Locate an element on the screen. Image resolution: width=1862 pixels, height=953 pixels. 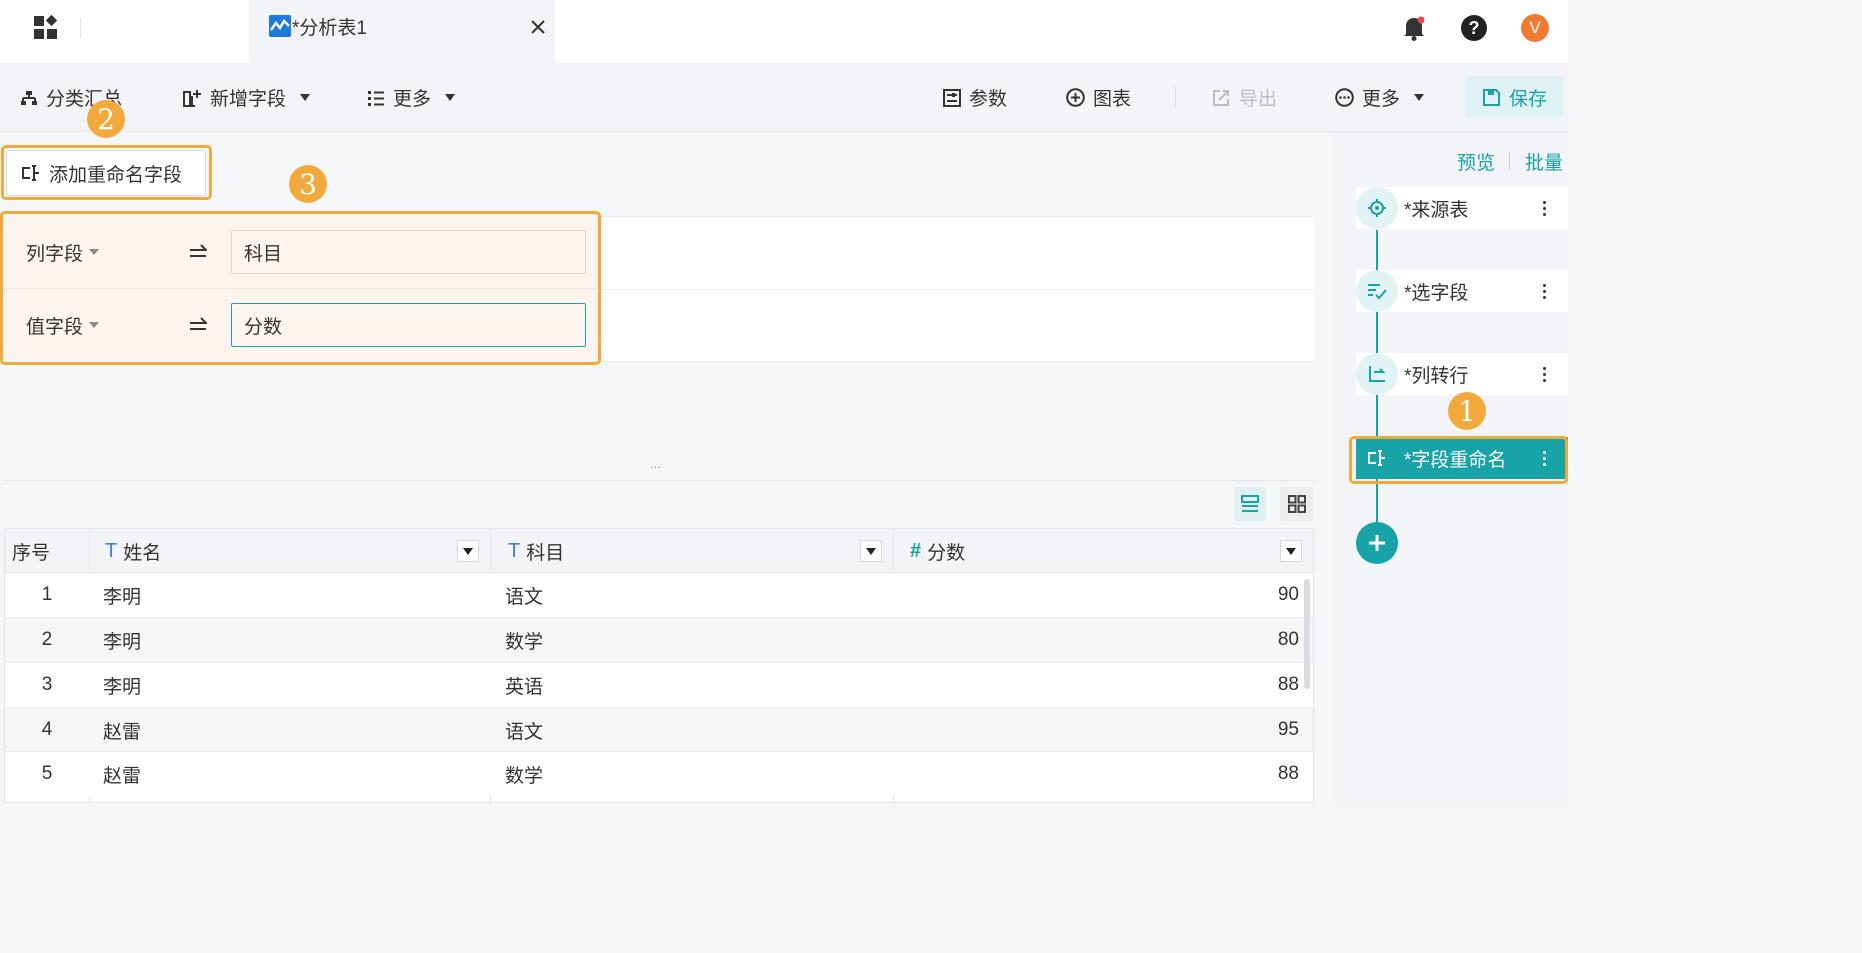
cell-score: 95 is located at coordinates (1288, 729).